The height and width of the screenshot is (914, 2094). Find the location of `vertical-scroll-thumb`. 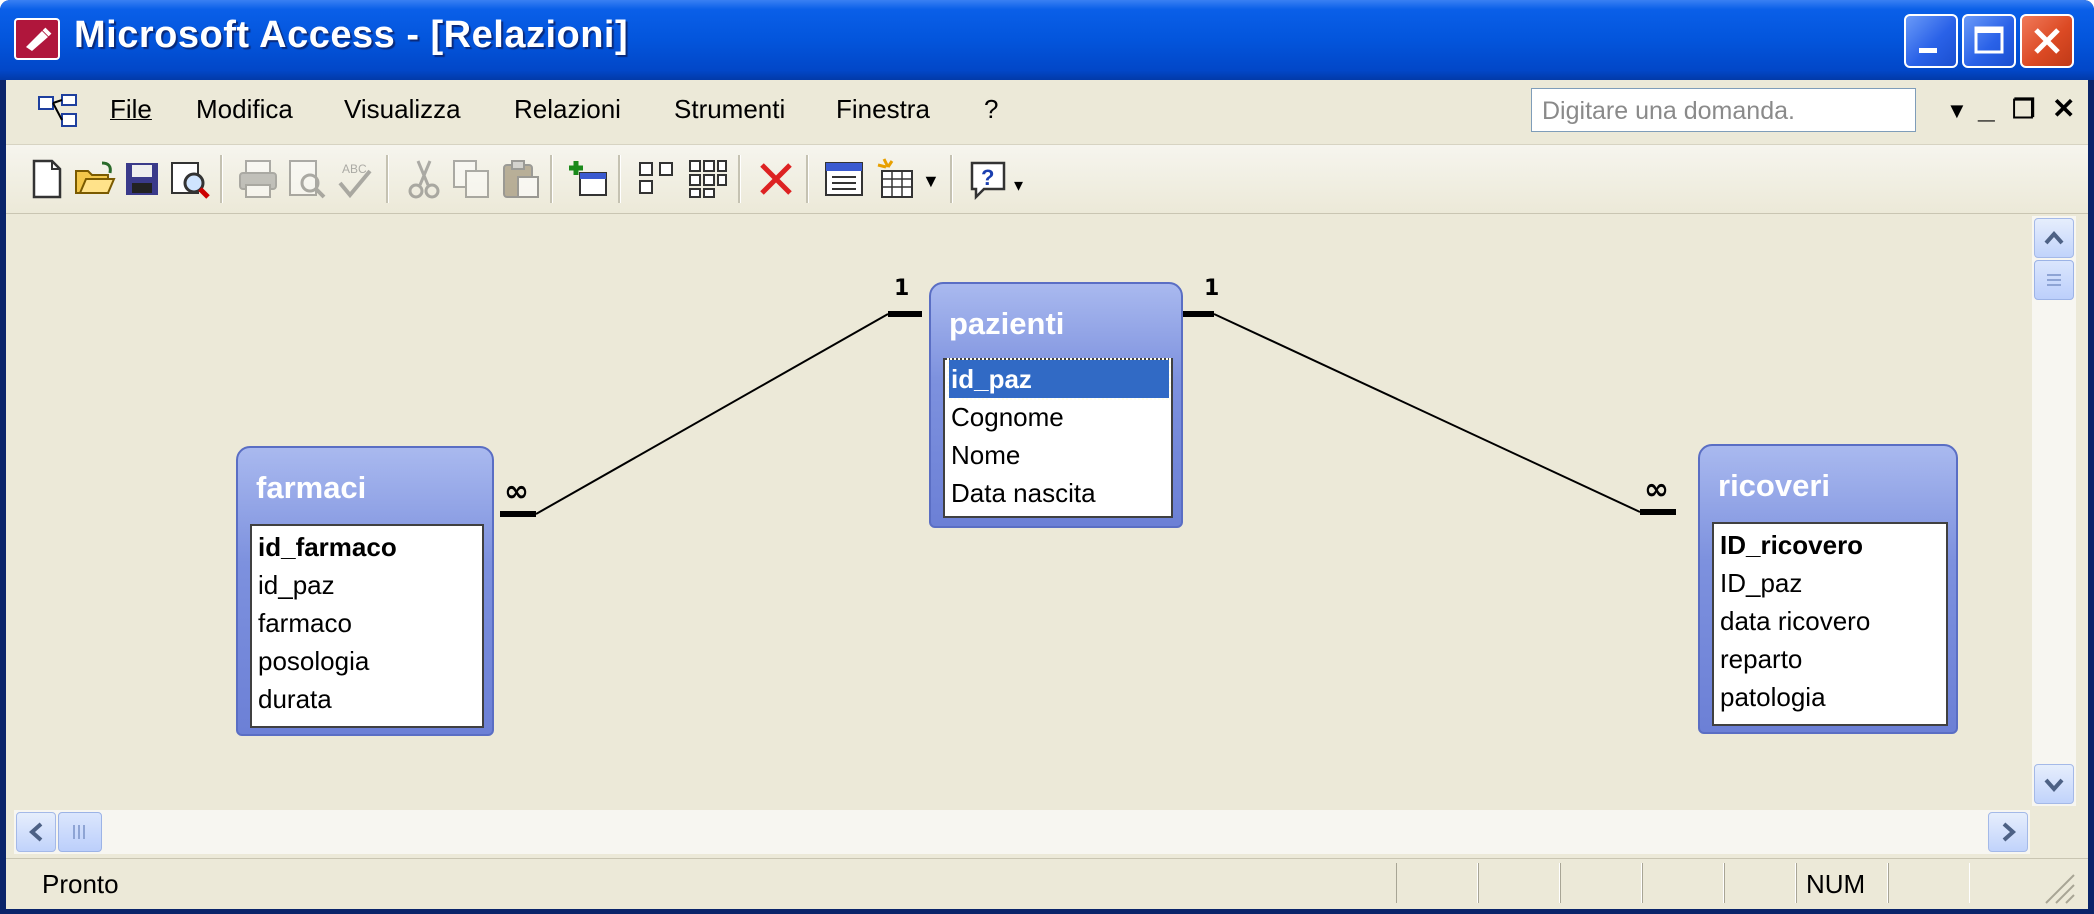

vertical-scroll-thumb is located at coordinates (2054, 280).